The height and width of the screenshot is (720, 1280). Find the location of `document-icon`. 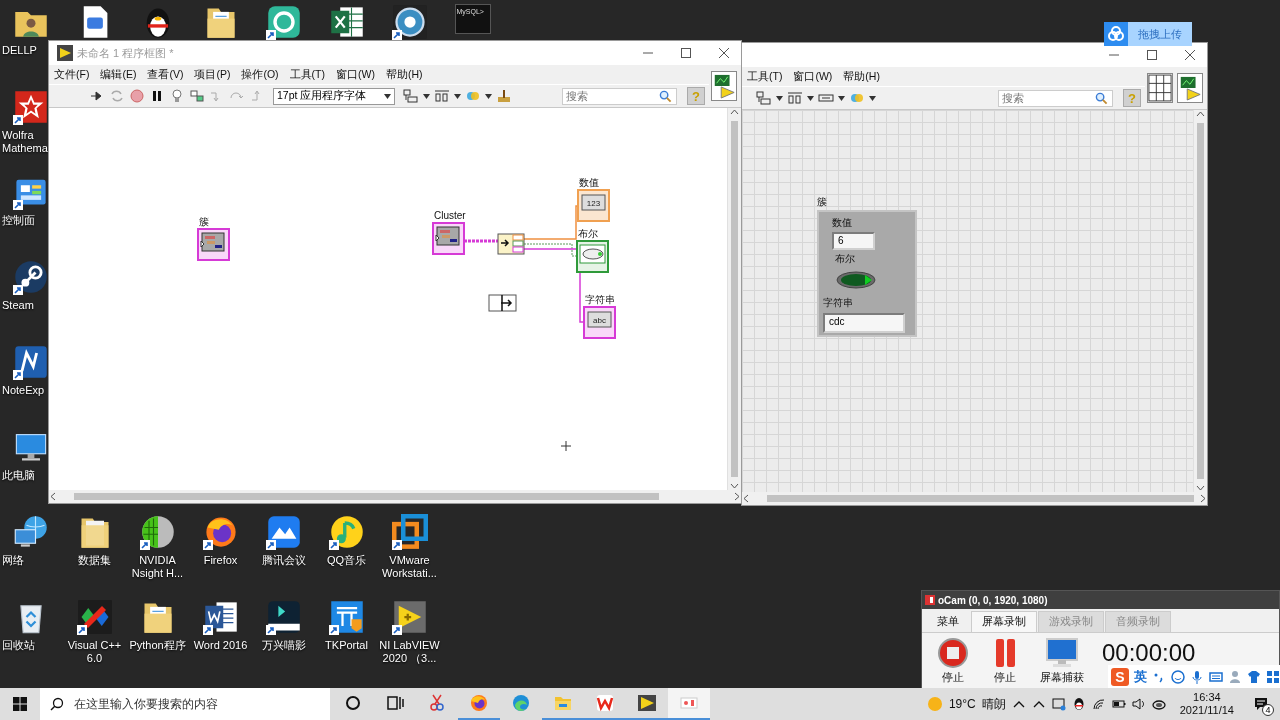

document-icon is located at coordinates (220, 617).